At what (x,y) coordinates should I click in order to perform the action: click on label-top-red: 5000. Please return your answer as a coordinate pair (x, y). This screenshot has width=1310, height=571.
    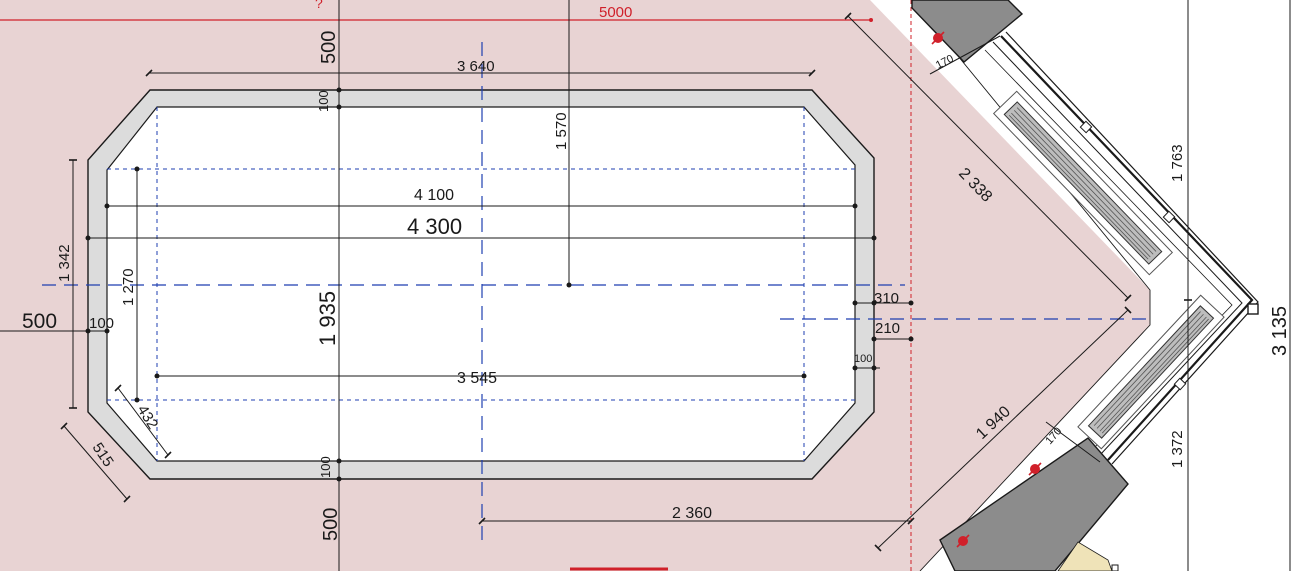
    Looking at the image, I should click on (615, 12).